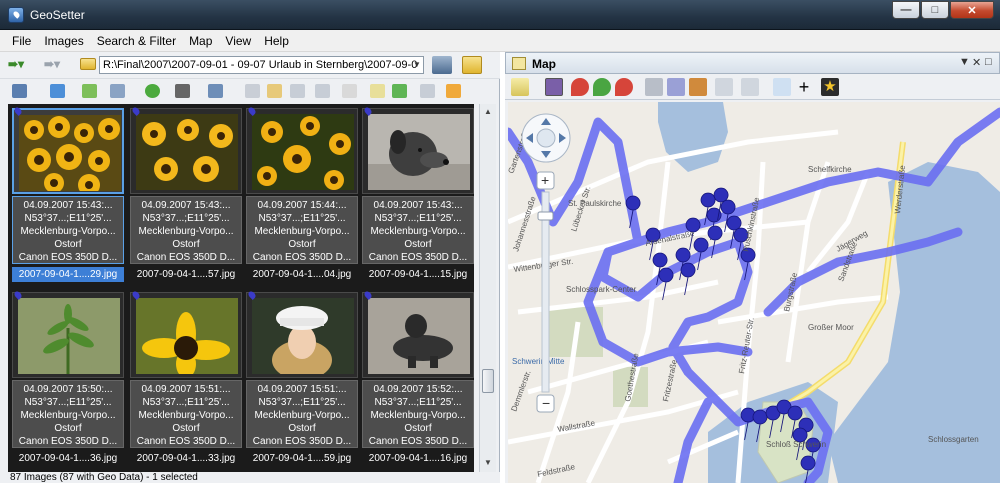 The width and height of the screenshot is (1000, 483). I want to click on zoom-in-icon: +, so click(545, 180).